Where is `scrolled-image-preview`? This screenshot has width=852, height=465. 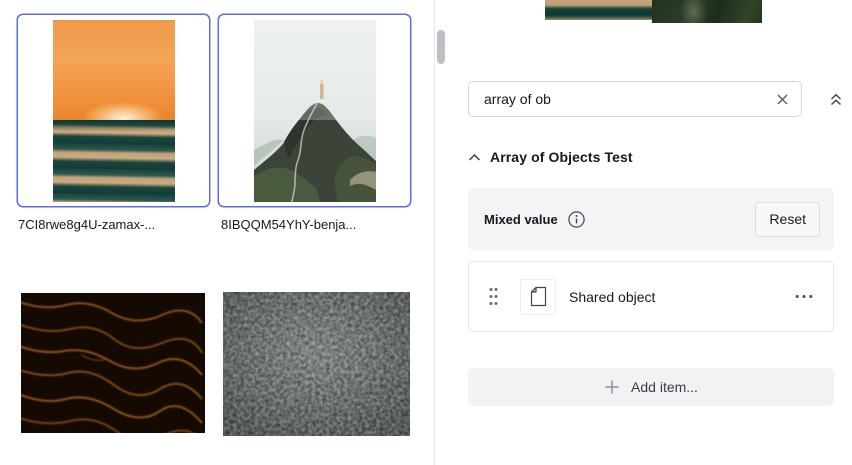
scrolled-image-preview is located at coordinates (653, 11).